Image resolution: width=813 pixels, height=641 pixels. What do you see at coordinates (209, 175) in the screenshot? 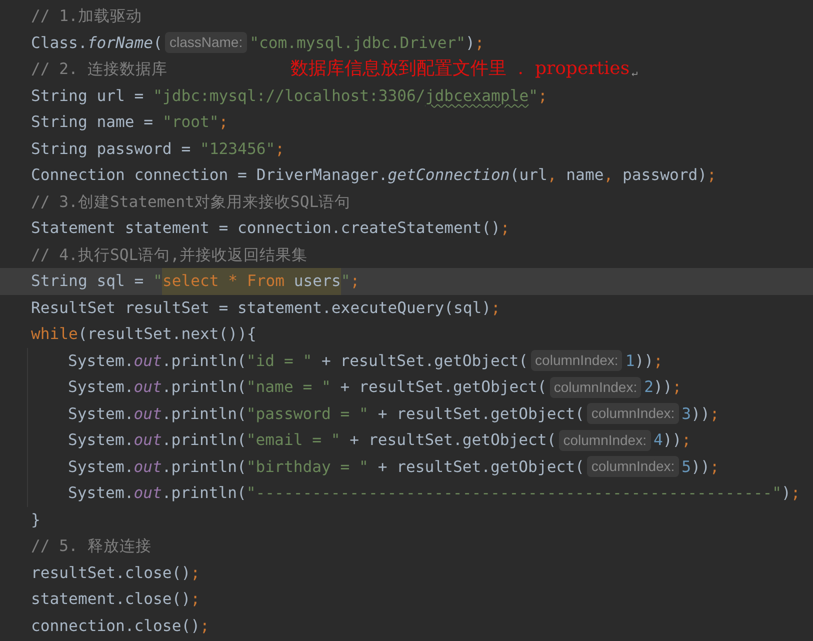
I see `code-text: Connection connection = DriverManager.` at bounding box center [209, 175].